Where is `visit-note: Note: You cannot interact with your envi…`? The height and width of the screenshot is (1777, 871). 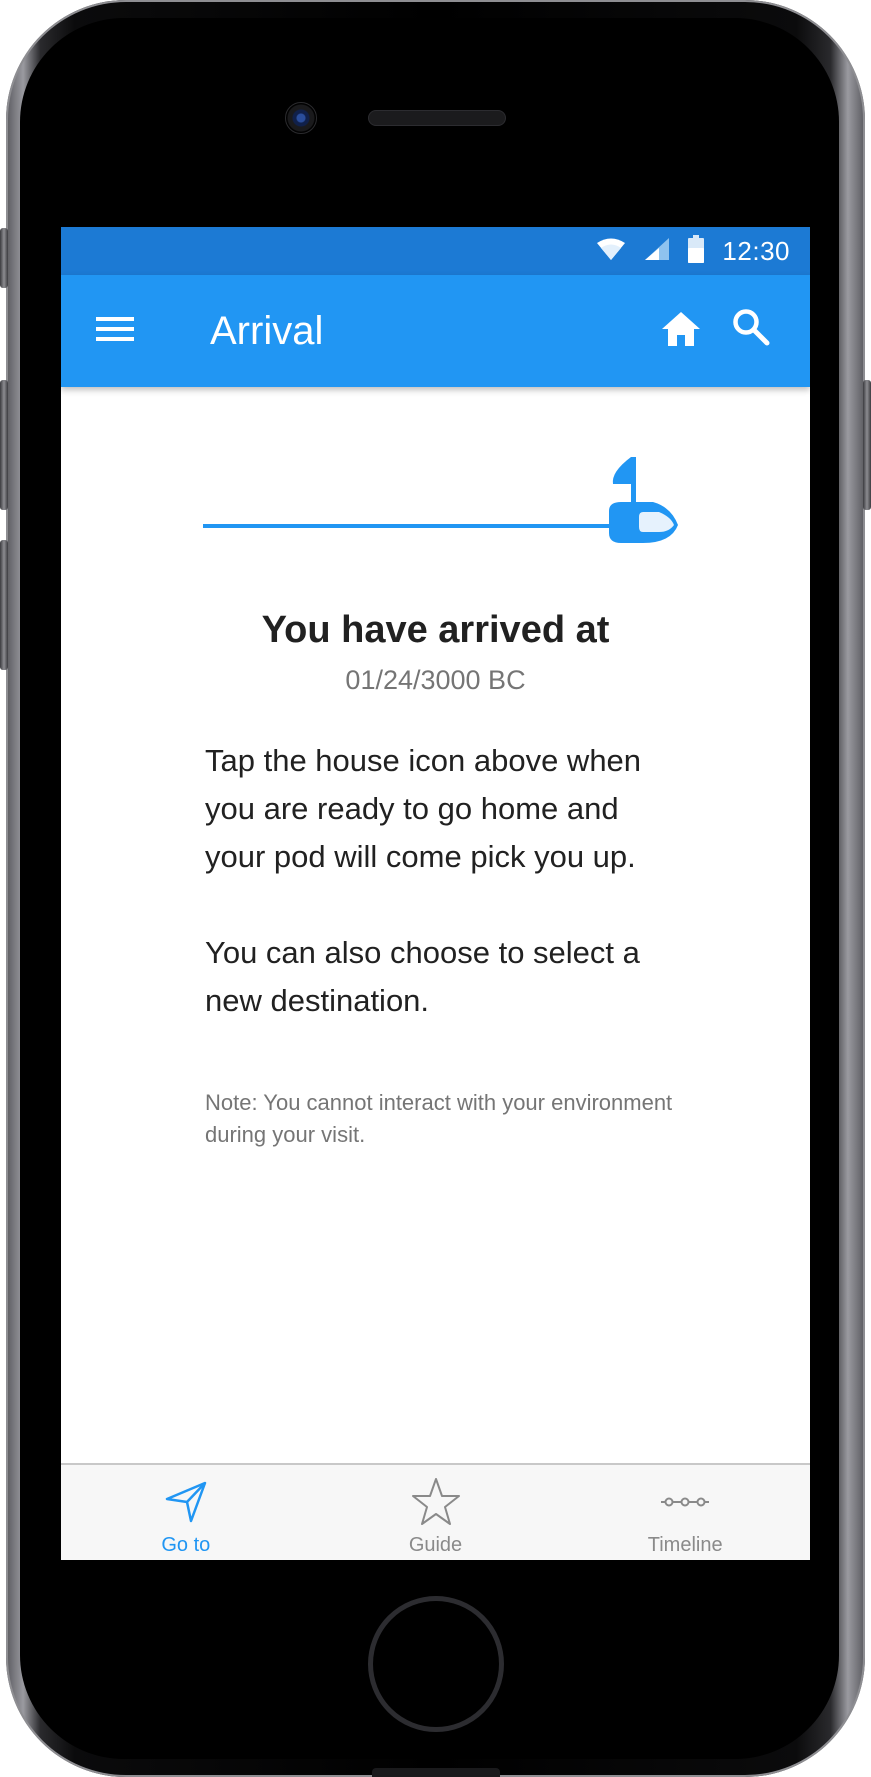
visit-note: Note: You cannot interact with your envi… is located at coordinates (439, 1118).